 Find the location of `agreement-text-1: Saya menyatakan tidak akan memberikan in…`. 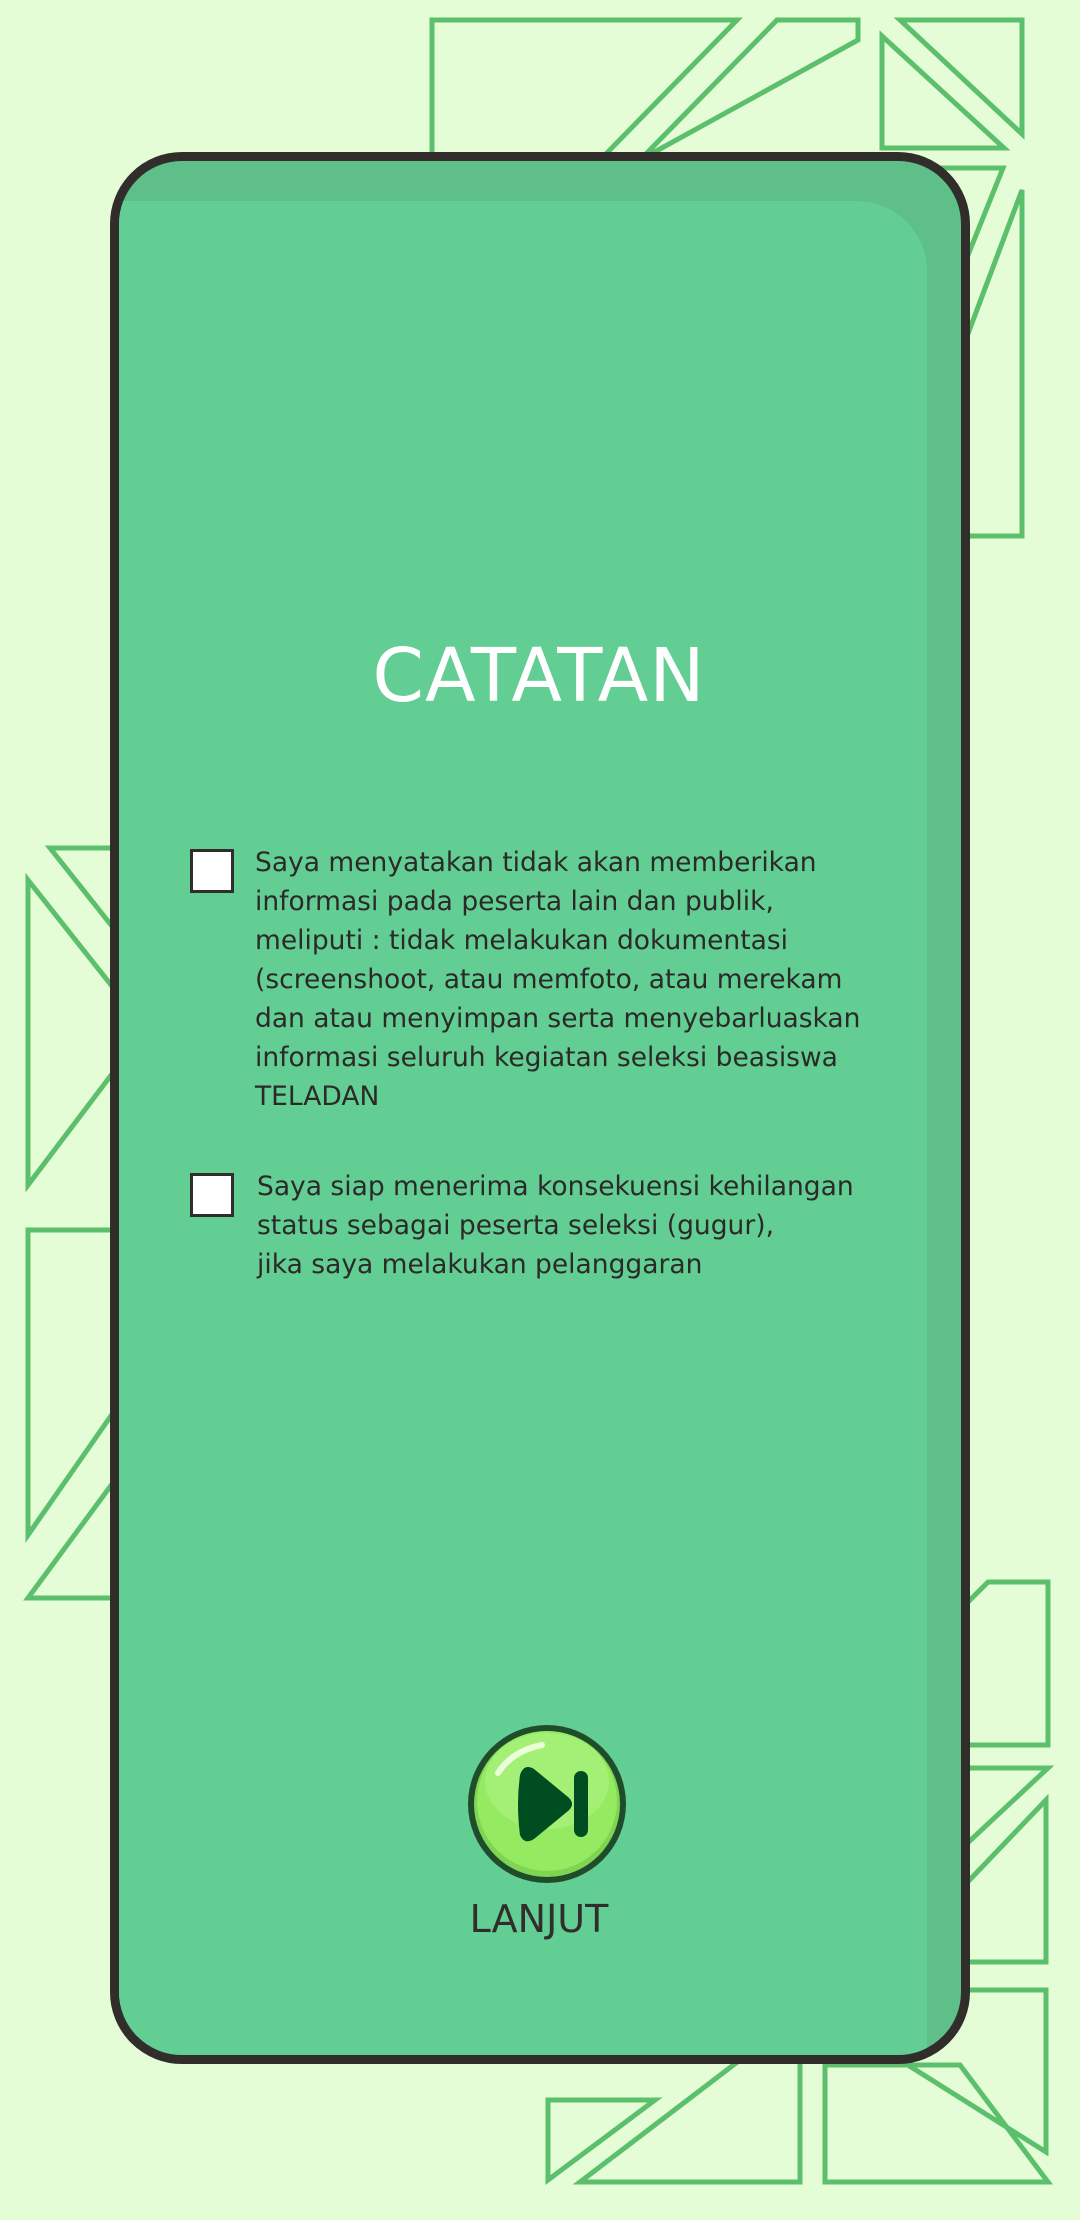

agreement-text-1: Saya menyatakan tidak akan memberikan in… is located at coordinates (558, 979).